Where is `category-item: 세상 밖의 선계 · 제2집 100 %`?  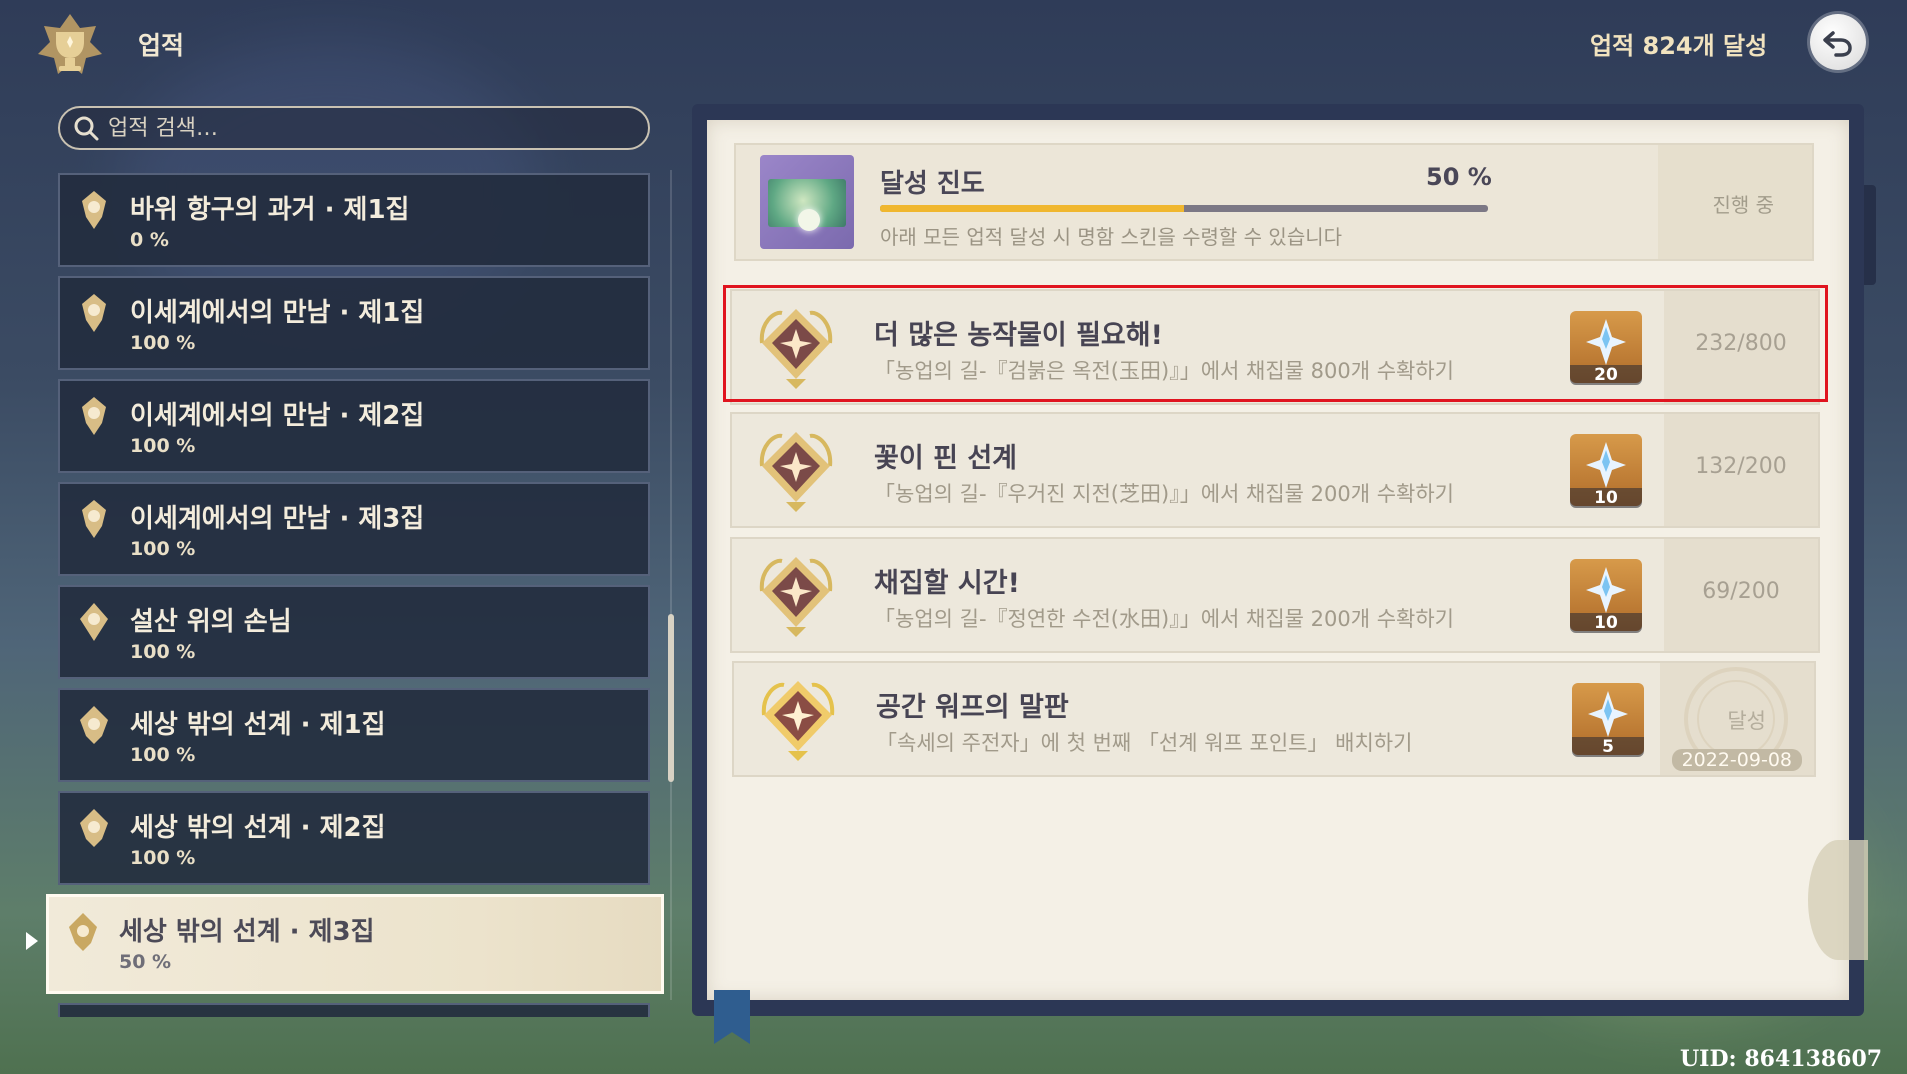
category-item: 세상 밖의 선계 · 제2집 100 % is located at coordinates (354, 838).